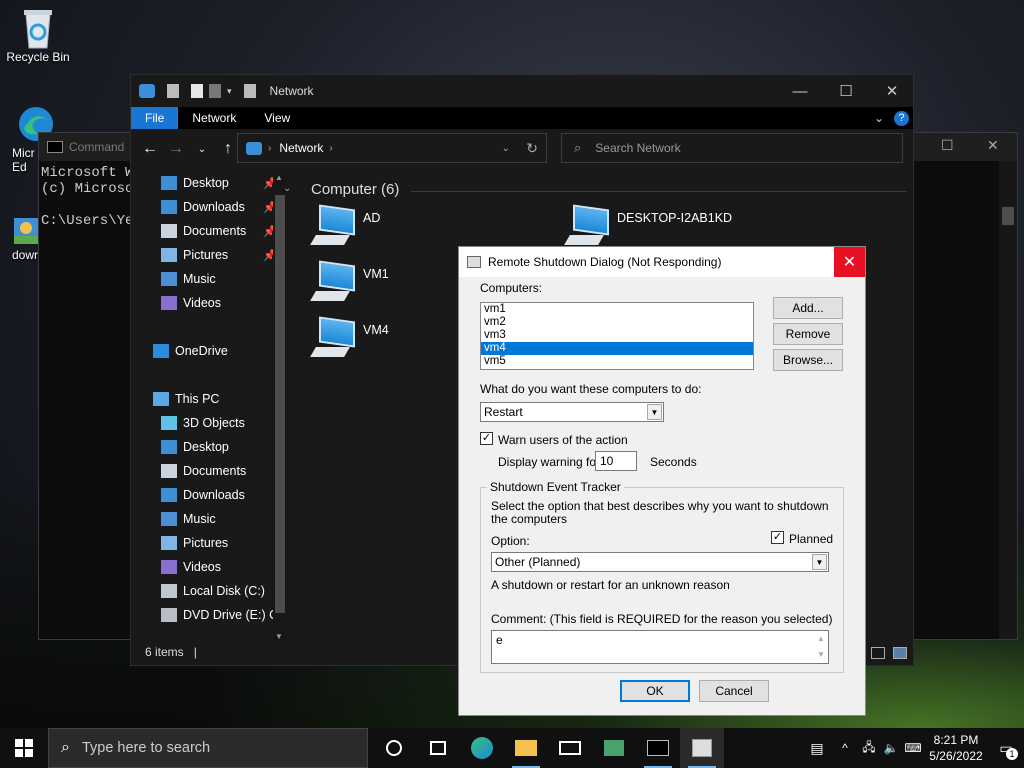 This screenshot has height=768, width=1024. I want to click on nav-item: Pictures 📌, so click(209, 255).